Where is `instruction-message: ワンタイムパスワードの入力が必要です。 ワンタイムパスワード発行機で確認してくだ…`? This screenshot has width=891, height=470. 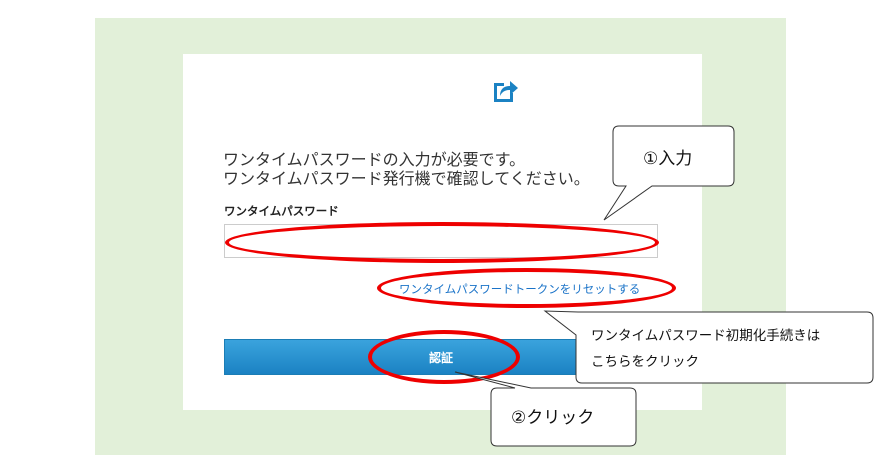 instruction-message: ワンタイムパスワードの入力が必要です。 ワンタイムパスワード発行機で確認してくだ… is located at coordinates (433, 169).